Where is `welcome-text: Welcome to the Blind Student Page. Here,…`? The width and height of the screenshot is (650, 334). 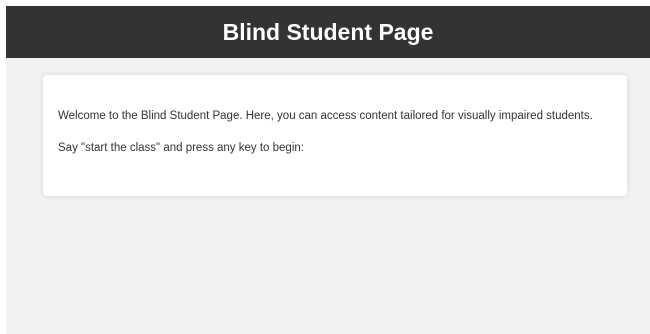 welcome-text: Welcome to the Blind Student Page. Here,… is located at coordinates (325, 116).